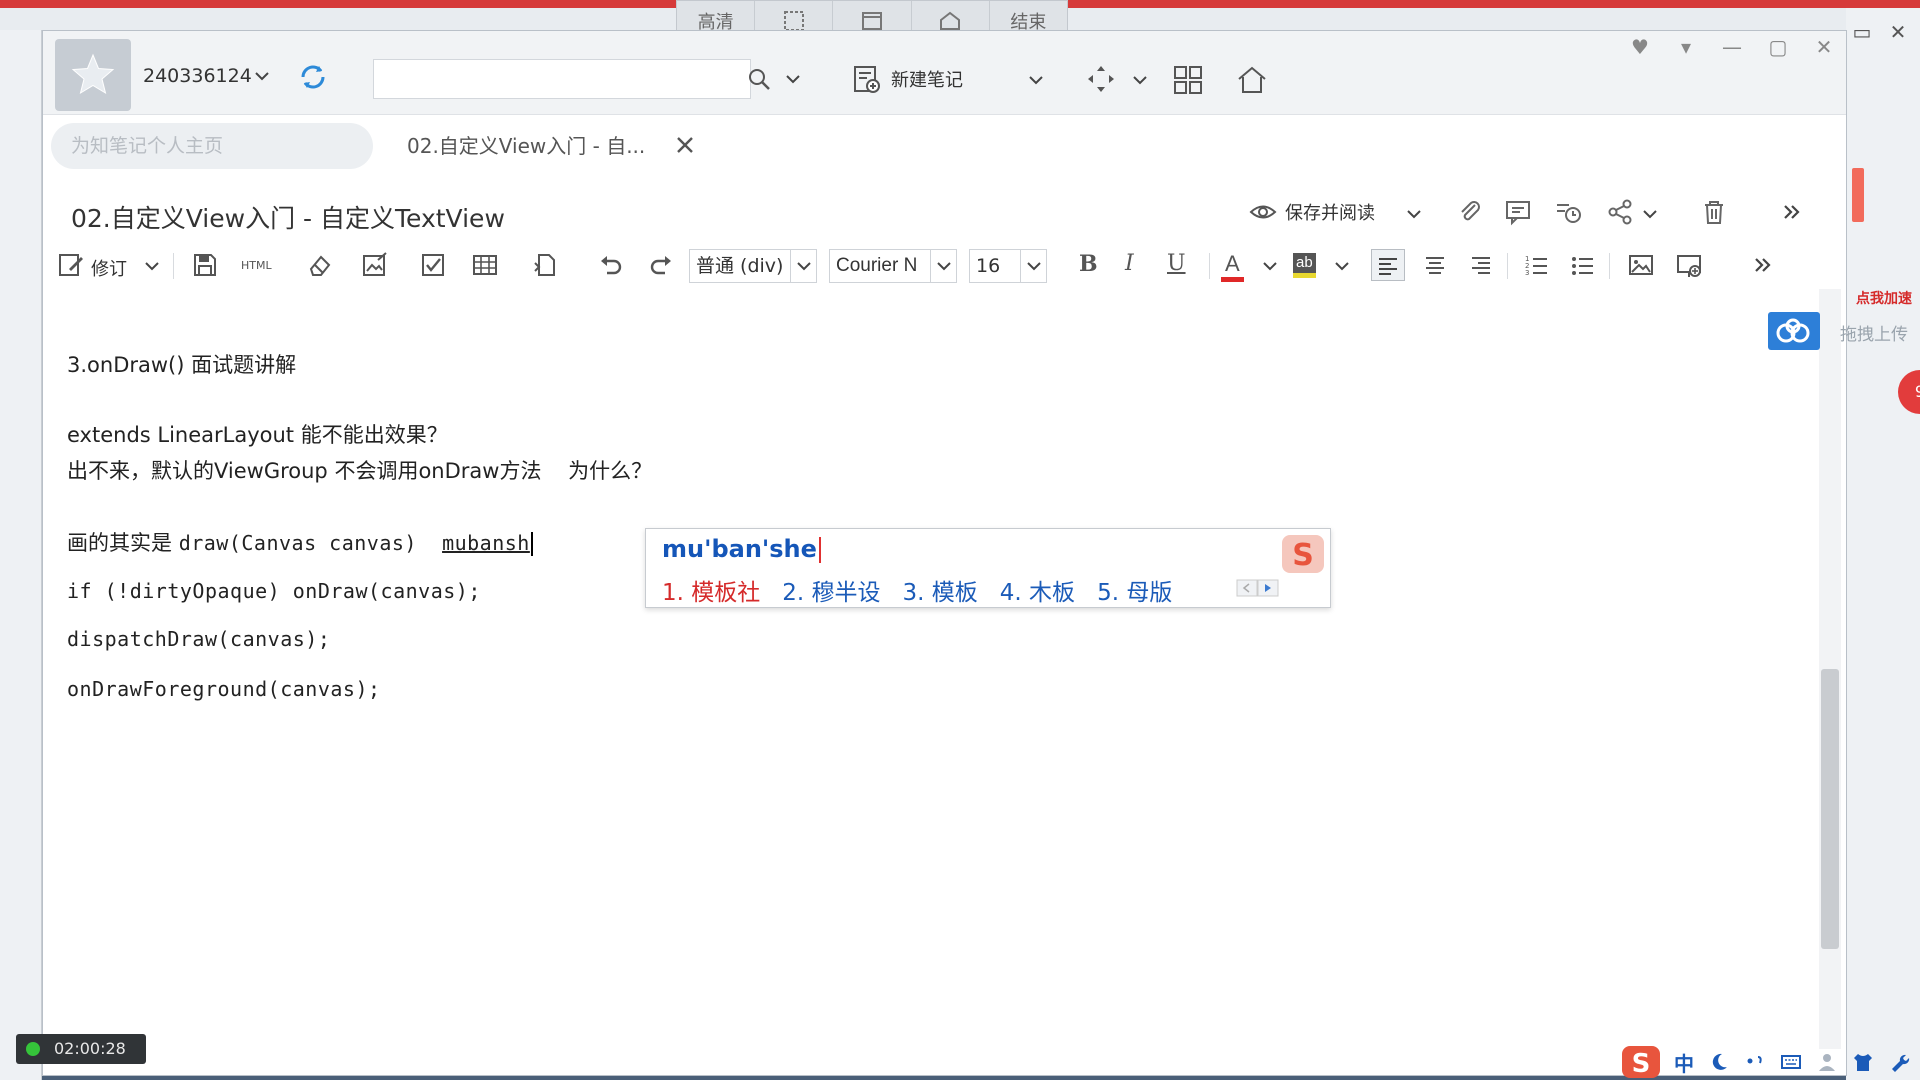  I want to click on ime-composition-text: mubansh, so click(486, 543).